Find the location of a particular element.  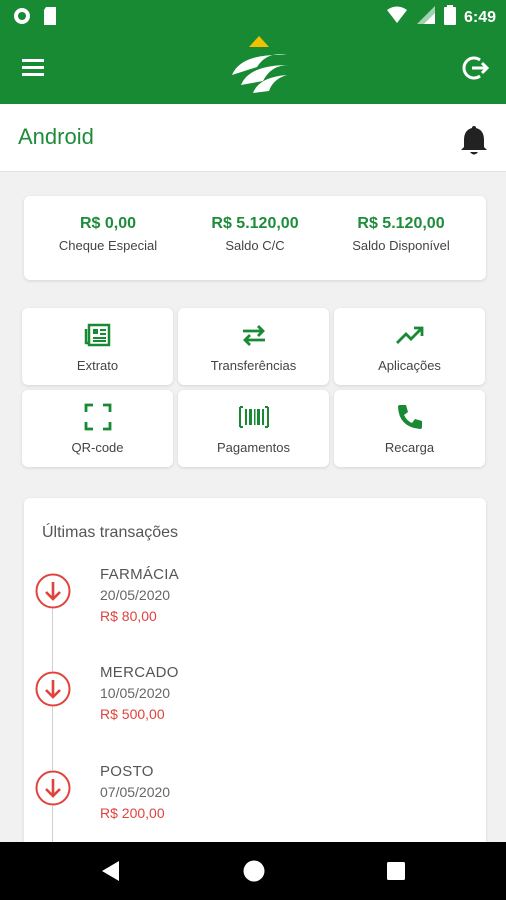

balance-label: Cheque Especial is located at coordinates (108, 245).